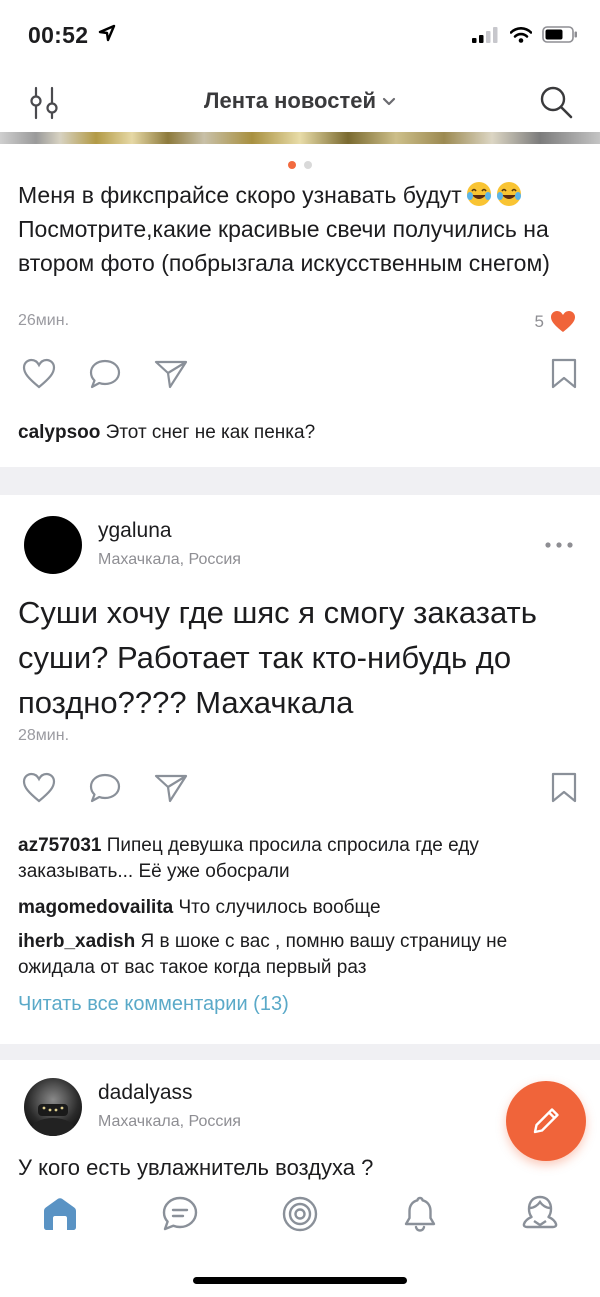 The image size is (600, 1297). Describe the element at coordinates (559, 545) in the screenshot. I see `more-options-icon` at that location.